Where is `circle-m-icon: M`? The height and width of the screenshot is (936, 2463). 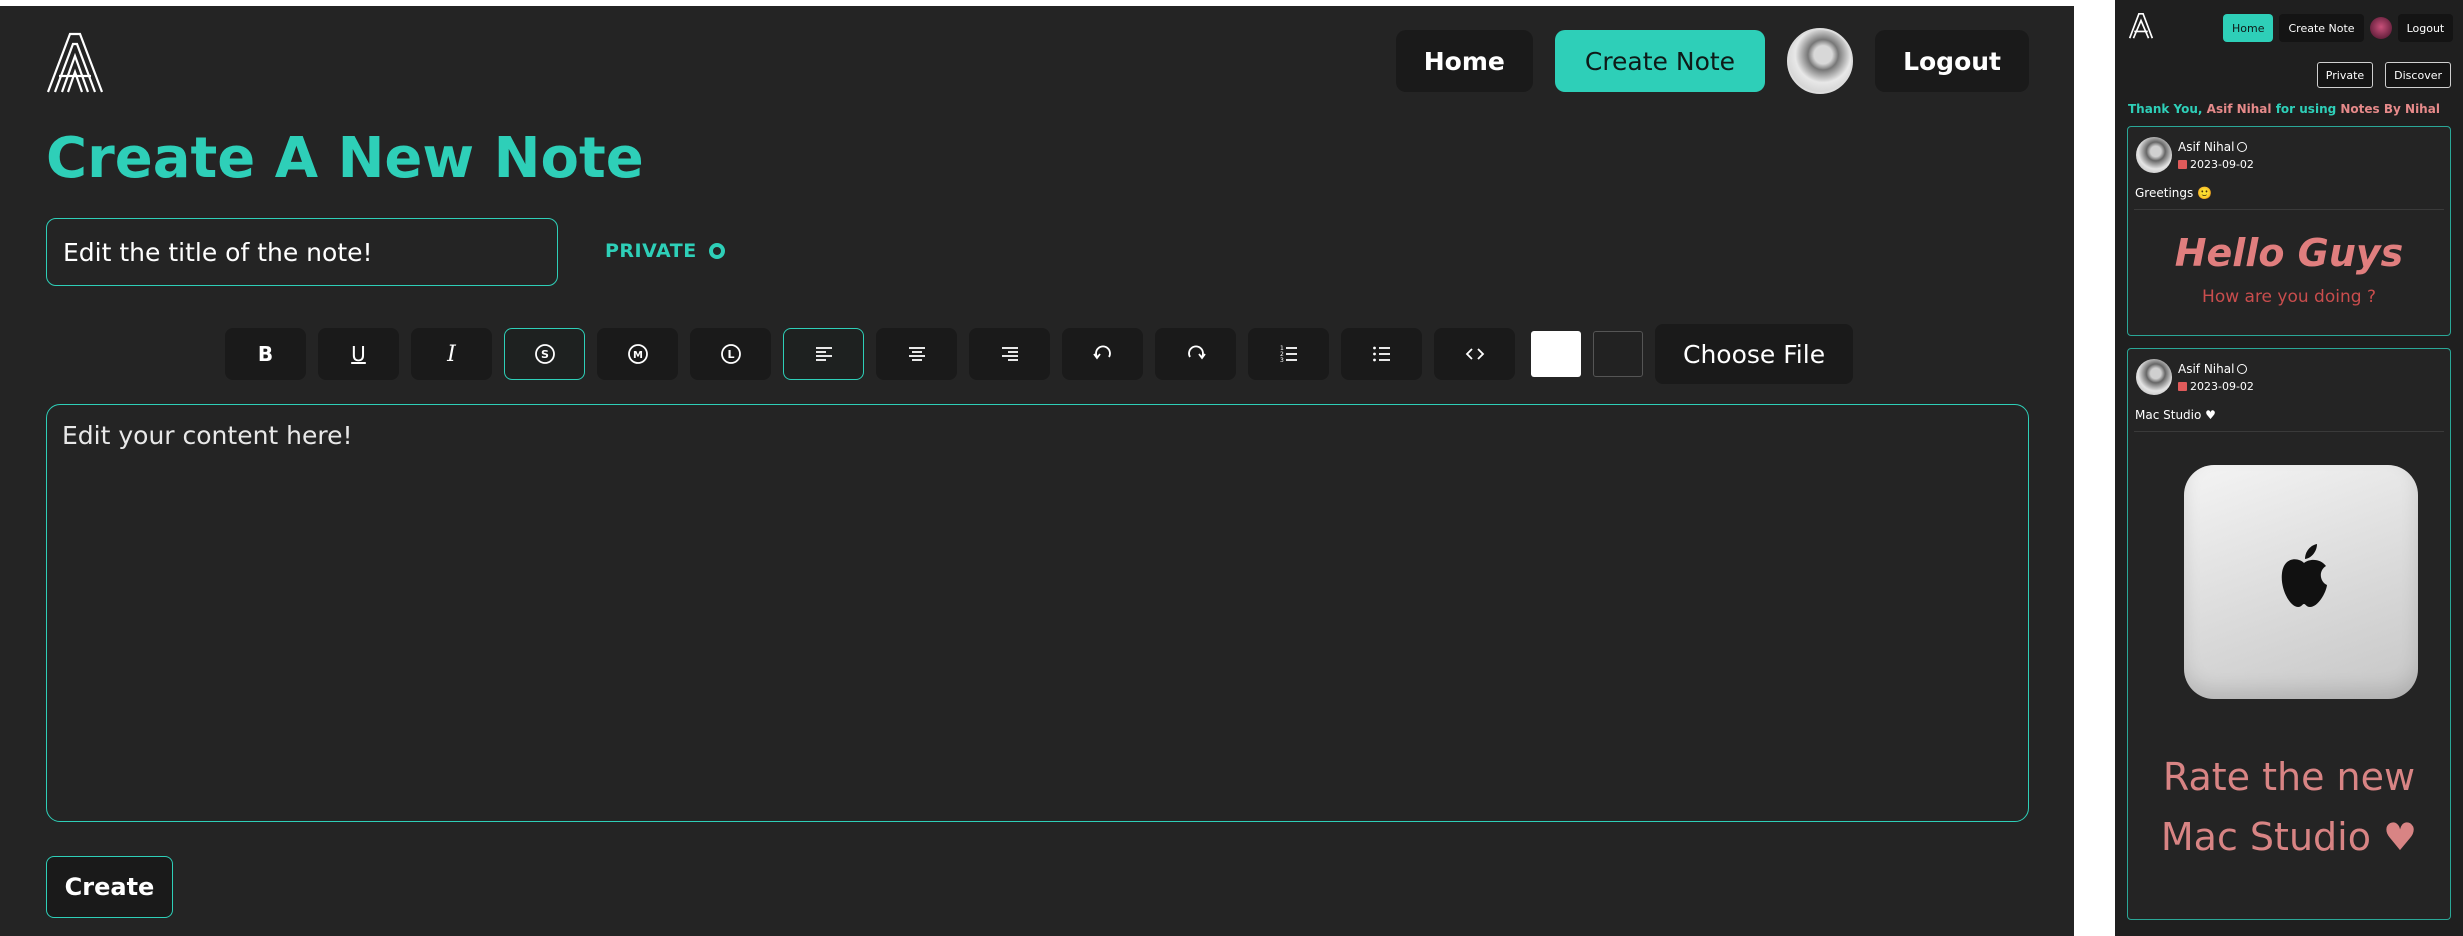 circle-m-icon: M is located at coordinates (637, 354).